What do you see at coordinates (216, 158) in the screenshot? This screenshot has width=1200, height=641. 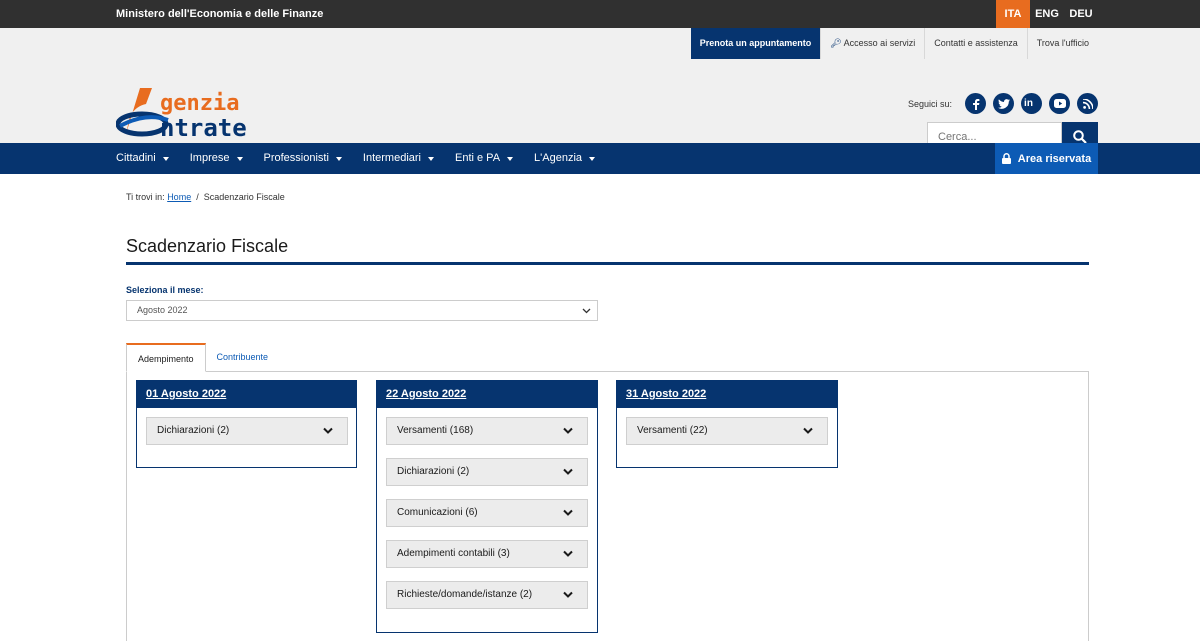 I see `nav-item-imprese: Imprese` at bounding box center [216, 158].